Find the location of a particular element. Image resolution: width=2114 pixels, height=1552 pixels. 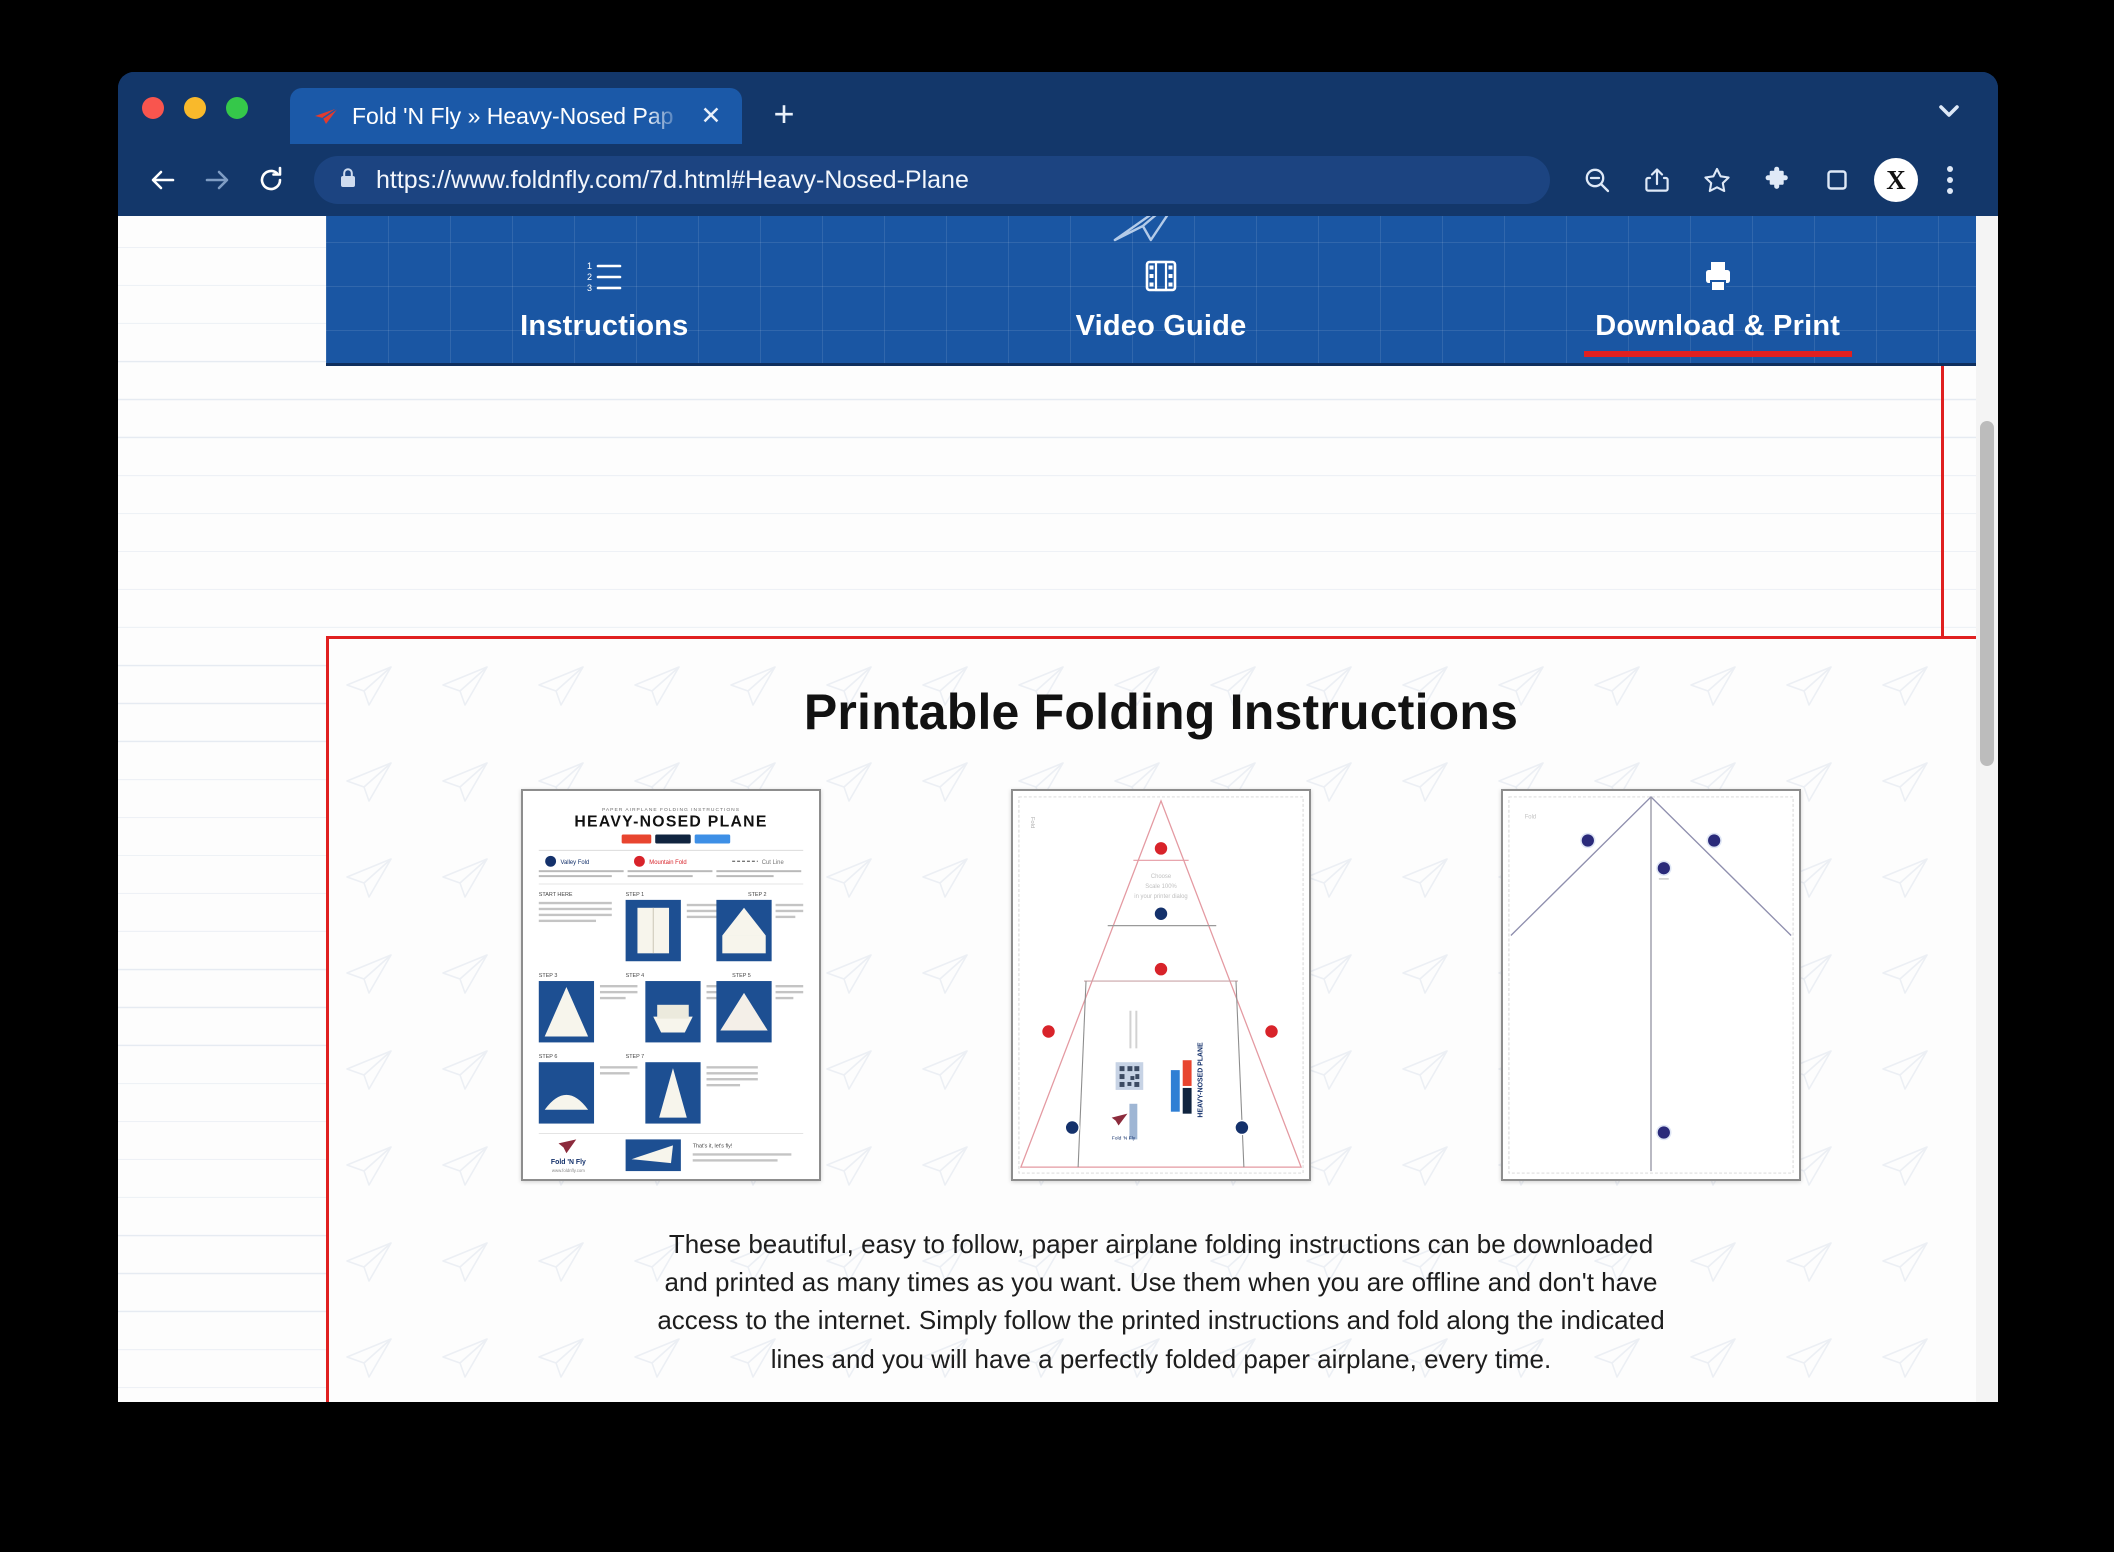

sidebar-item-download-print: Download & Print is located at coordinates (1707, 289).